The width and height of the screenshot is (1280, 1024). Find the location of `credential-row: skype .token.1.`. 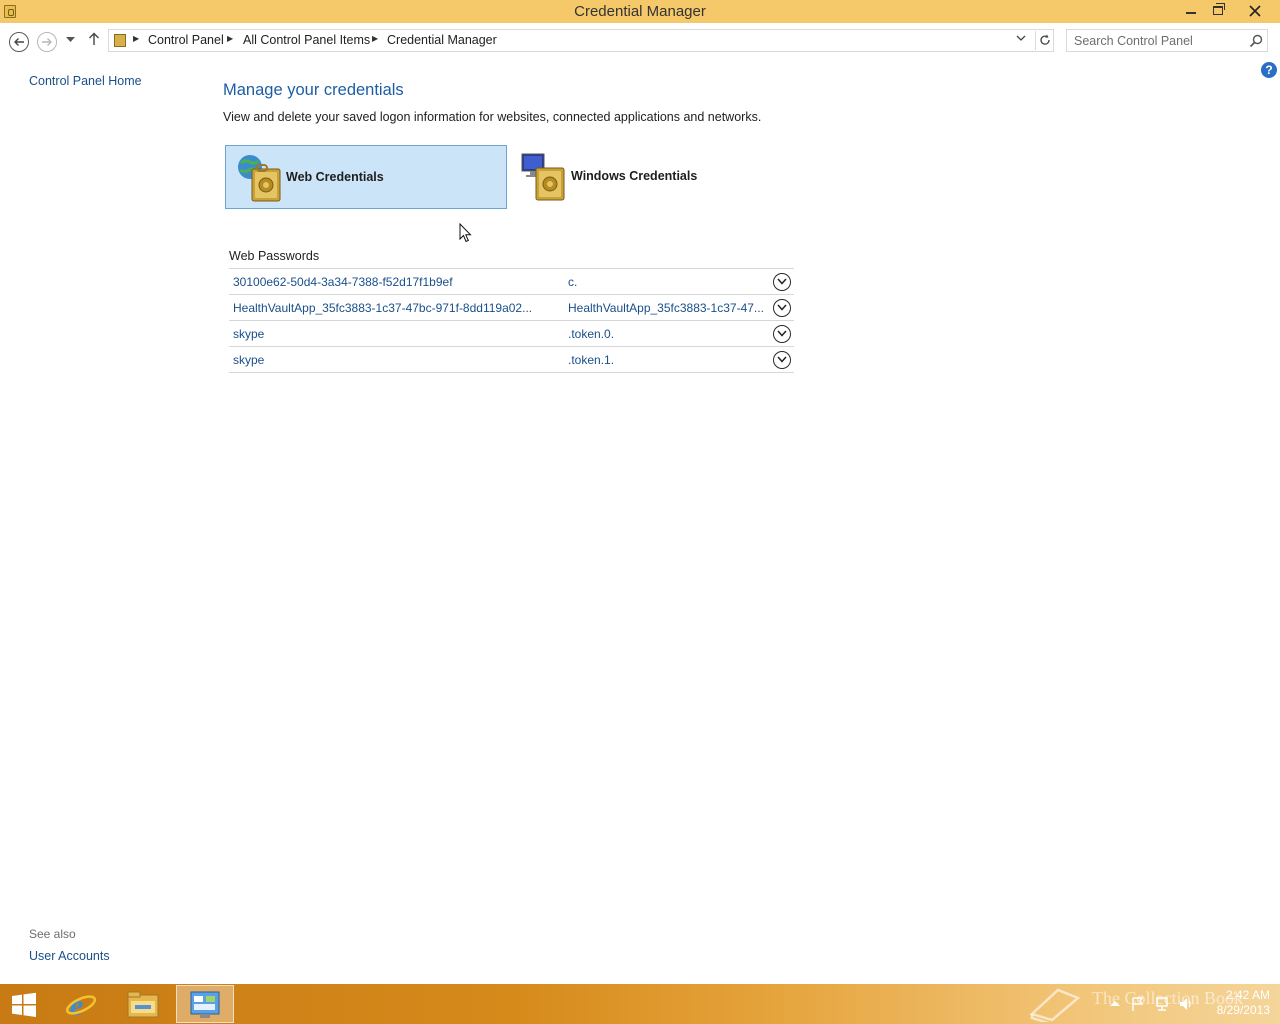

credential-row: skype .token.1. is located at coordinates (511, 360).